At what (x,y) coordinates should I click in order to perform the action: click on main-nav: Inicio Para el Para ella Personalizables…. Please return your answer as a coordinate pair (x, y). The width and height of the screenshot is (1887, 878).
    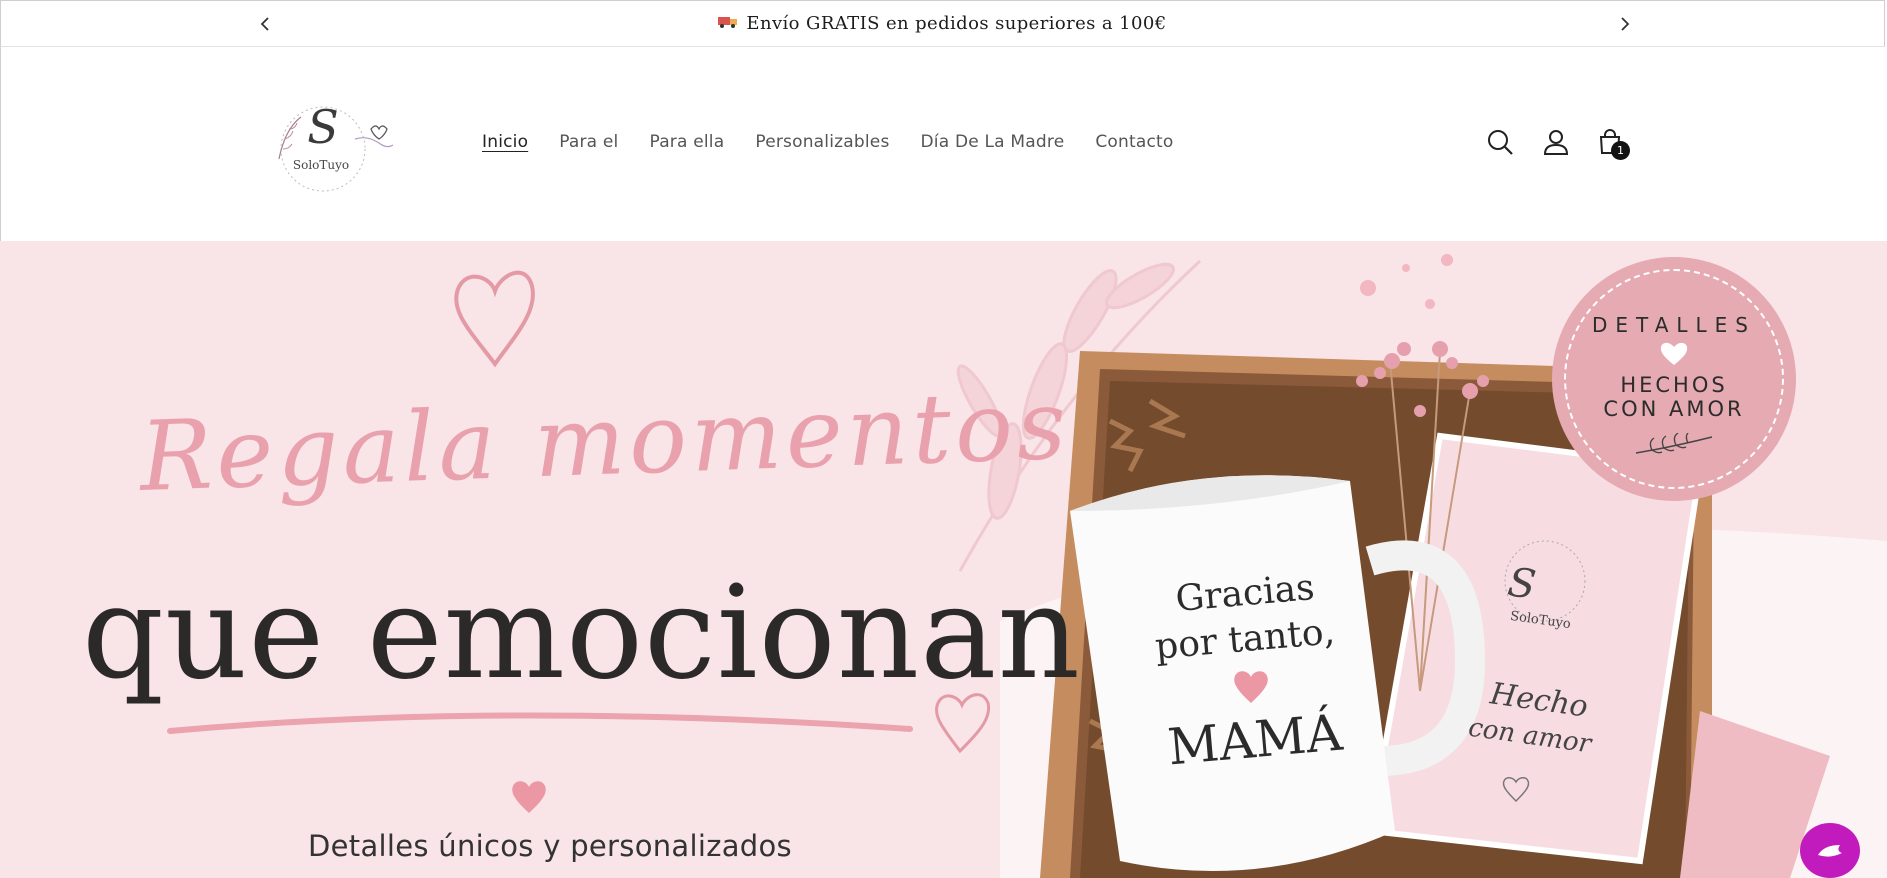
    Looking at the image, I should click on (843, 142).